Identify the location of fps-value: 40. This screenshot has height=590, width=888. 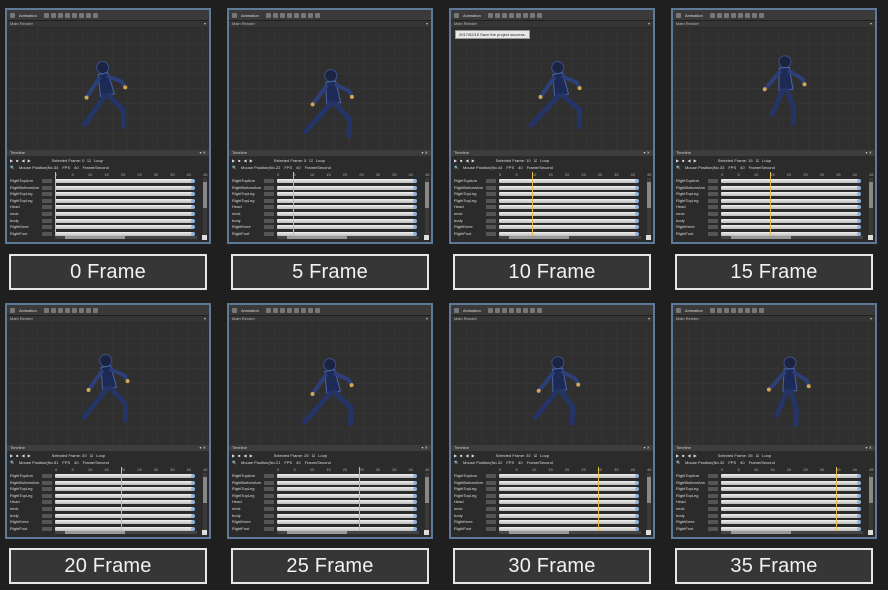
(520, 462).